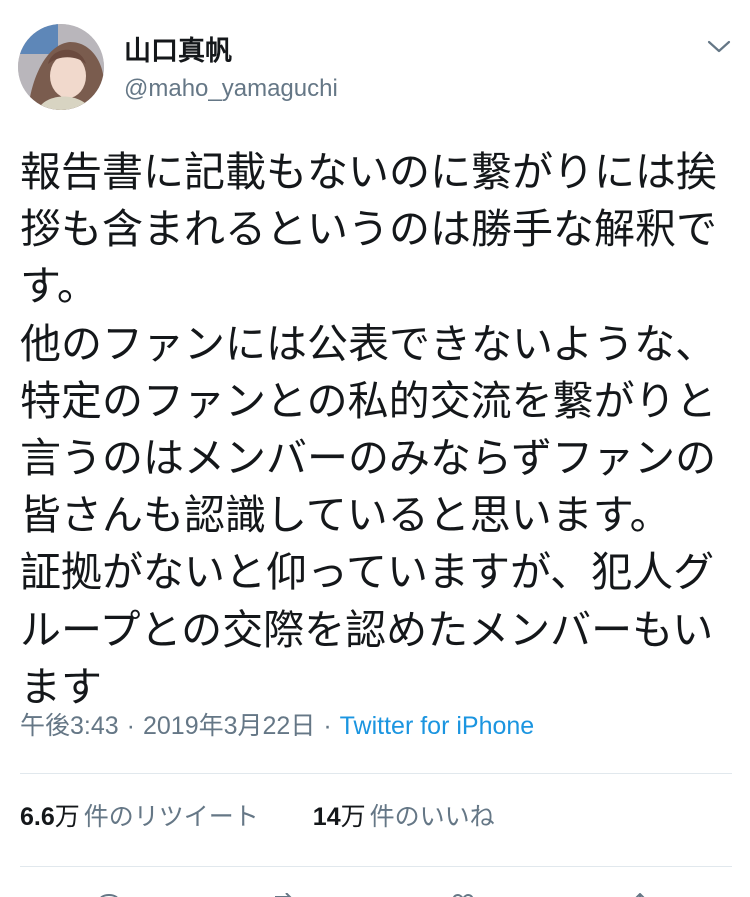  I want to click on chevron-down-icon, so click(719, 47).